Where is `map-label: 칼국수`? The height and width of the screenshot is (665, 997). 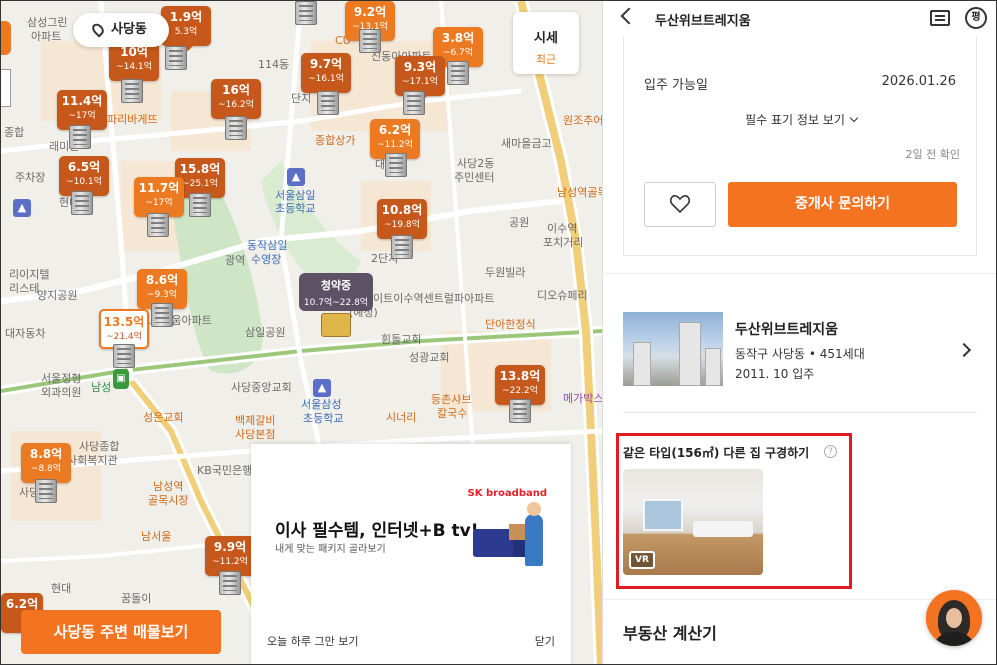
map-label: 칼국수 is located at coordinates (452, 413).